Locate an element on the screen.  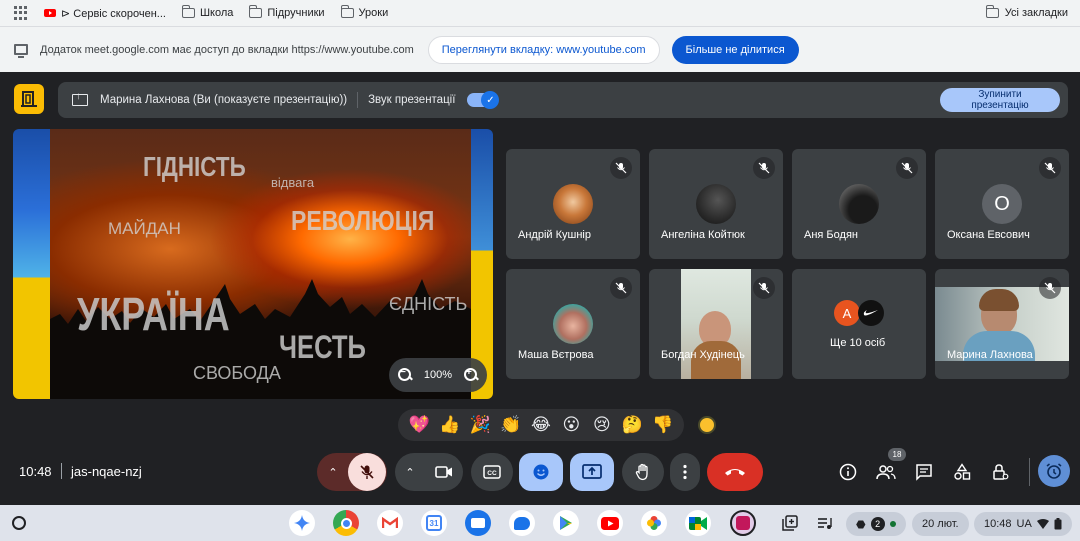
zoom-control: − 100% + is located at coordinates (438, 375).